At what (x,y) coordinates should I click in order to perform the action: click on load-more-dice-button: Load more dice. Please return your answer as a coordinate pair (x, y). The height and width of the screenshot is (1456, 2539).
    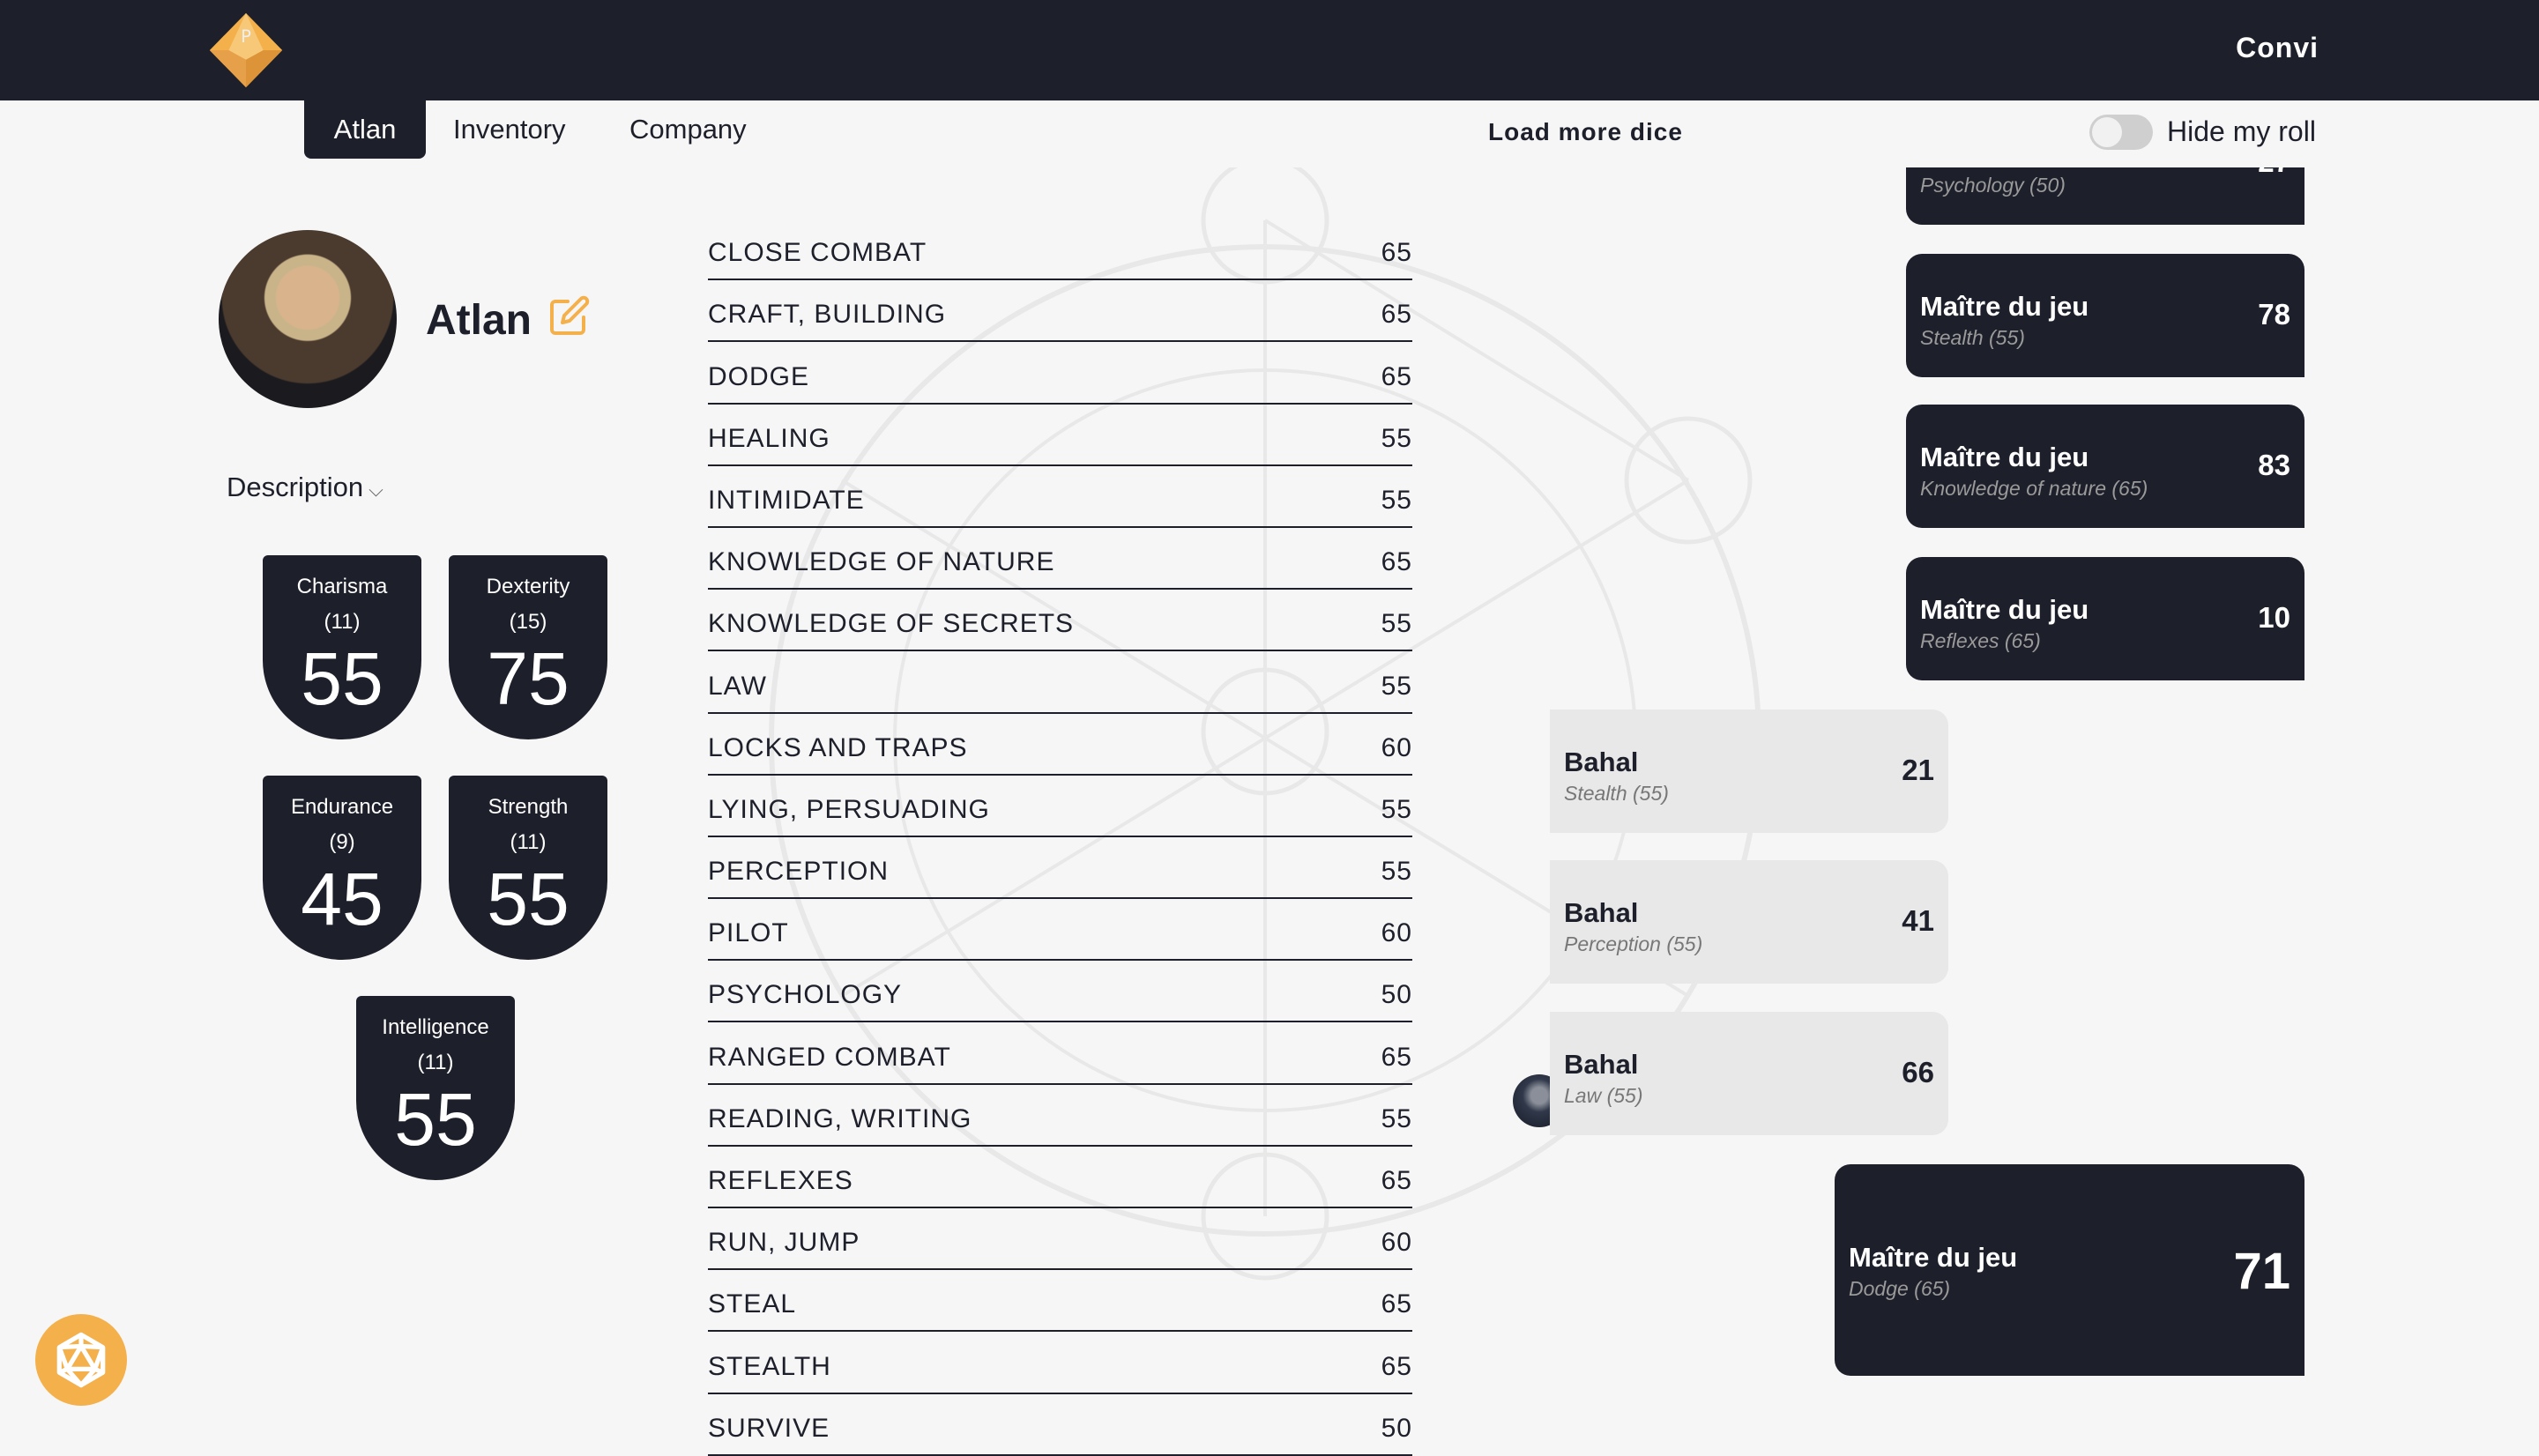
    Looking at the image, I should click on (1585, 132).